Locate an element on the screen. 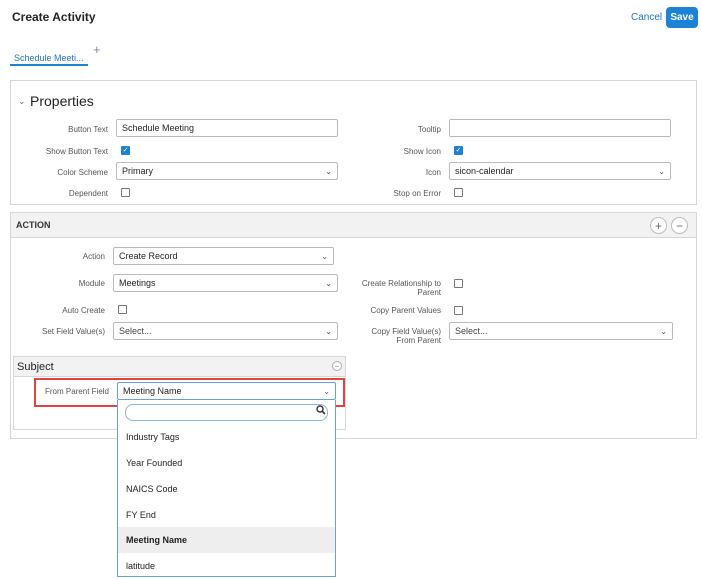 This screenshot has width=702, height=579. color-scheme-select: Primary ⌄ is located at coordinates (227, 171).